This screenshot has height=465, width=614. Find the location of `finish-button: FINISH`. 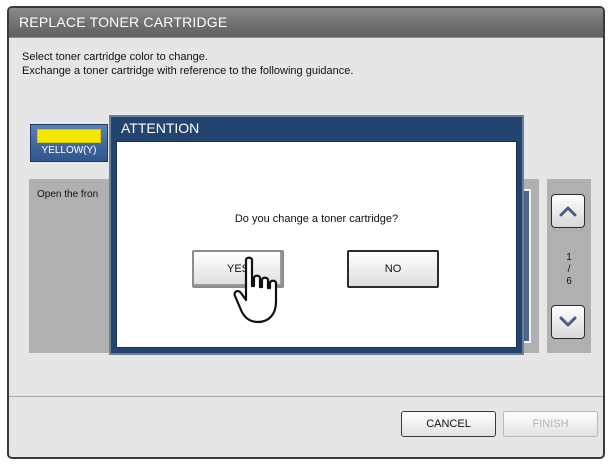

finish-button: FINISH is located at coordinates (550, 424).